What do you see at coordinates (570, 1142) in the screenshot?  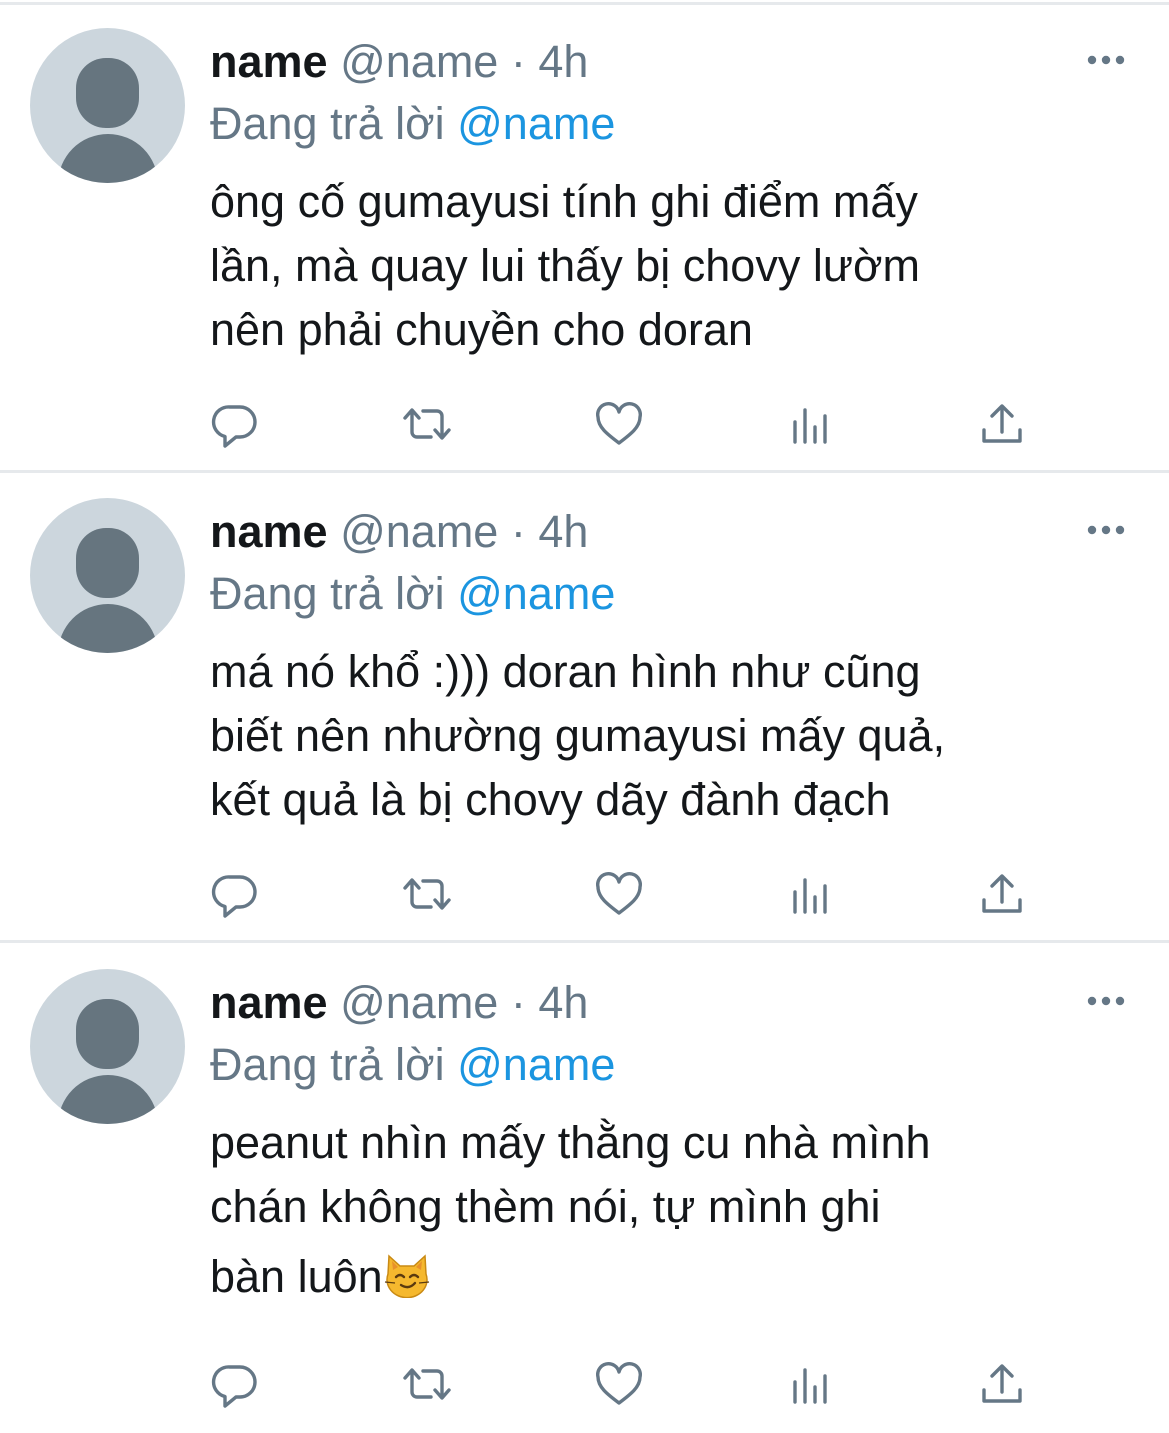 I see `tweet-text-line: peanut nhìn mấy thằng cu nhà mình` at bounding box center [570, 1142].